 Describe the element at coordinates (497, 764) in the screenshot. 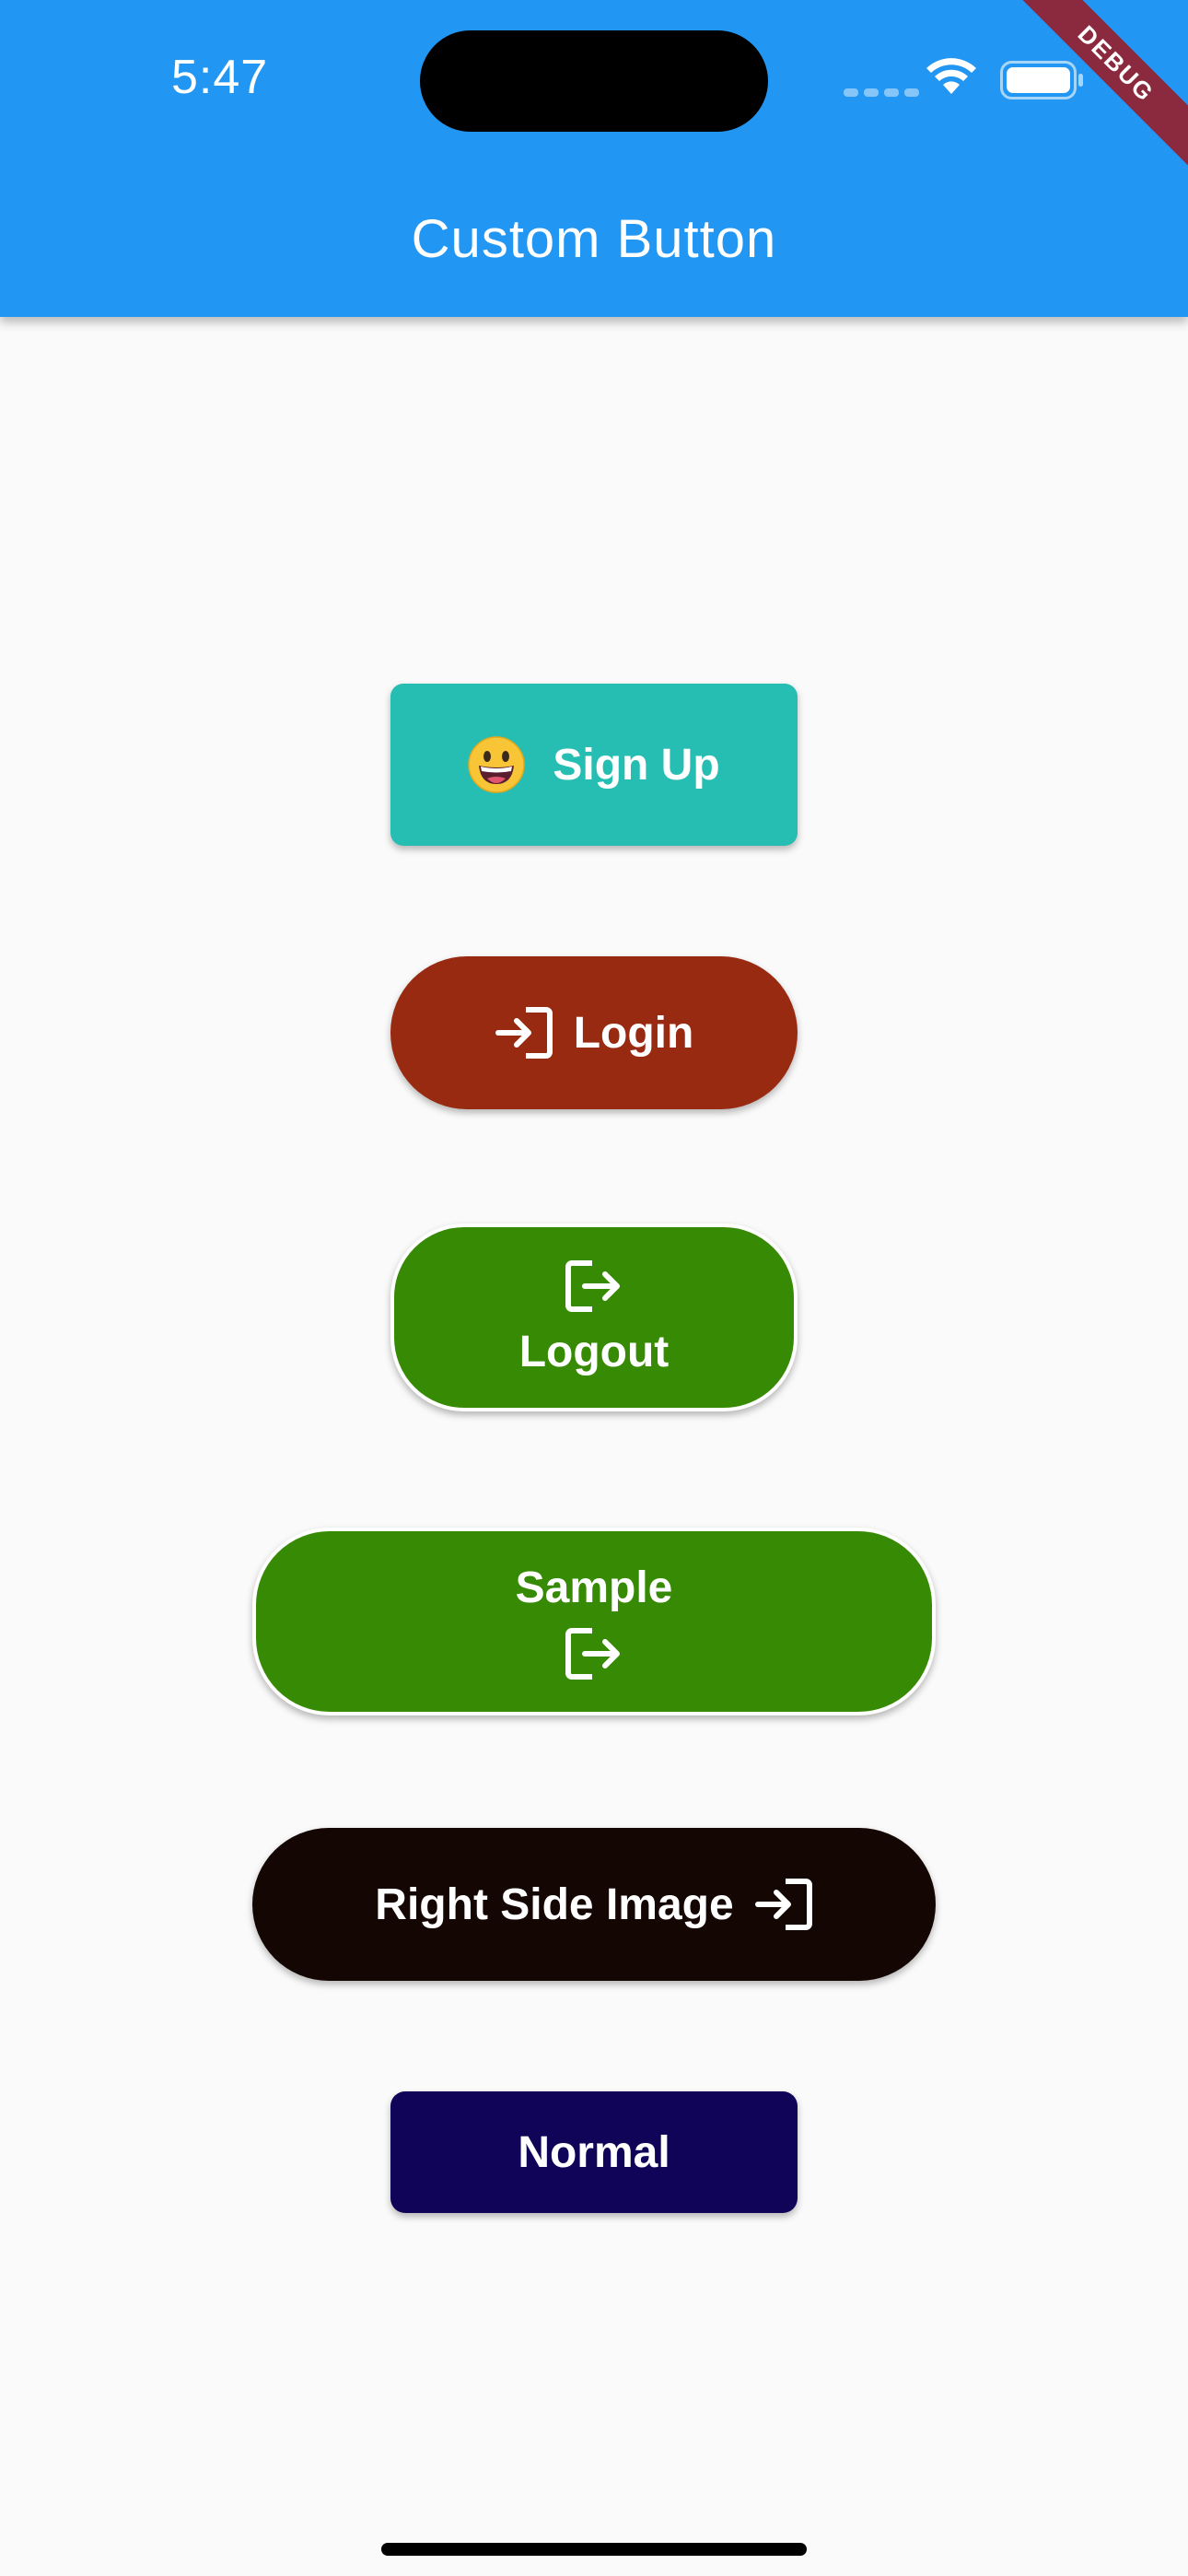

I see `grinning-face-emoji-icon` at that location.